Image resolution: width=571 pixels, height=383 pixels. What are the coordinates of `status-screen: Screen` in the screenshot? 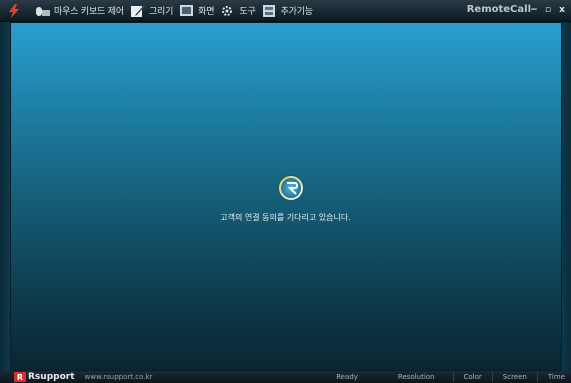 It's located at (514, 377).